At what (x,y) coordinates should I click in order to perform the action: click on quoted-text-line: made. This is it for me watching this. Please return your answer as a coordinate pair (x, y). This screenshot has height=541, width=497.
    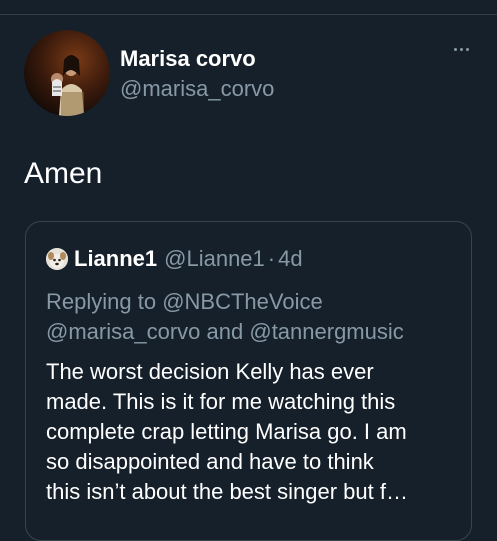
    Looking at the image, I should click on (221, 401).